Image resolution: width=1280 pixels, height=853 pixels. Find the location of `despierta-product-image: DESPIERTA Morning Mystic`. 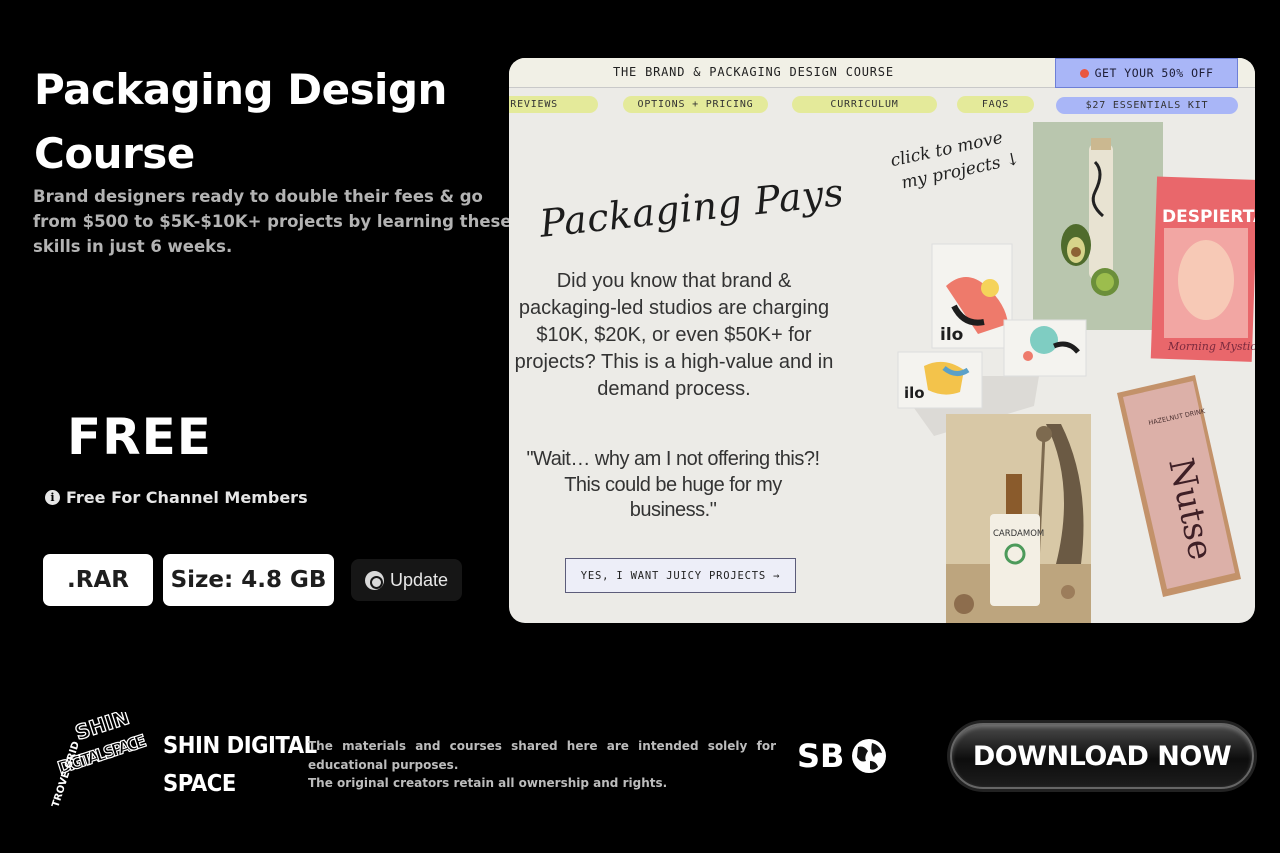

despierta-product-image: DESPIERTA Morning Mystic is located at coordinates (1202, 269).